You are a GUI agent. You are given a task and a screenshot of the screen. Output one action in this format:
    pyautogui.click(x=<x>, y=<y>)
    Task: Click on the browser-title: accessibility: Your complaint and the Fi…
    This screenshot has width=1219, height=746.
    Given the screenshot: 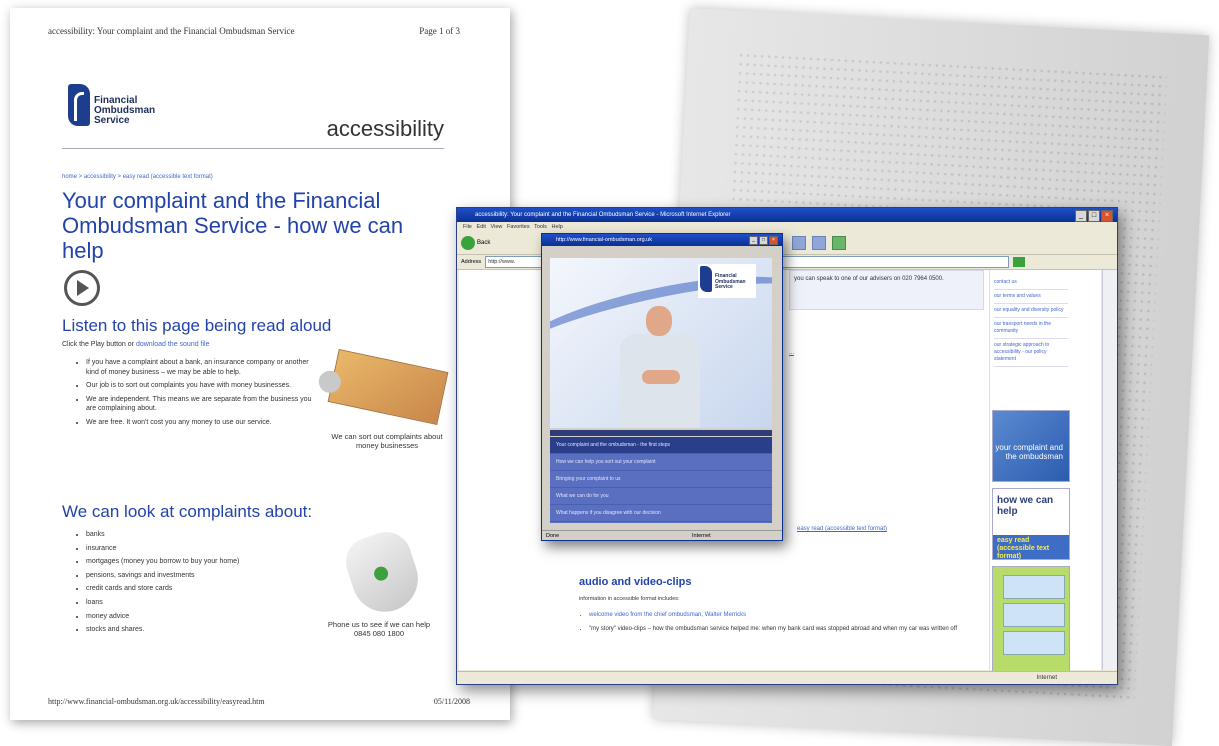 What is the action you would take?
    pyautogui.click(x=603, y=215)
    